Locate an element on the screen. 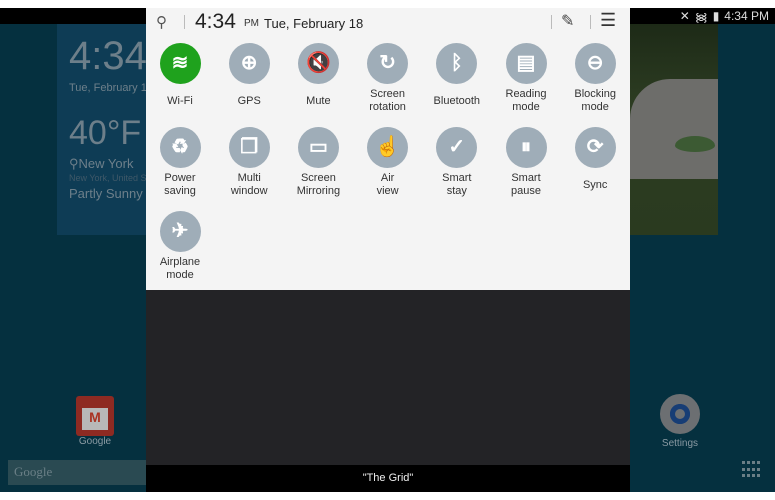 This screenshot has height=500, width=775. toggle-label: Reading mode is located at coordinates (526, 100).